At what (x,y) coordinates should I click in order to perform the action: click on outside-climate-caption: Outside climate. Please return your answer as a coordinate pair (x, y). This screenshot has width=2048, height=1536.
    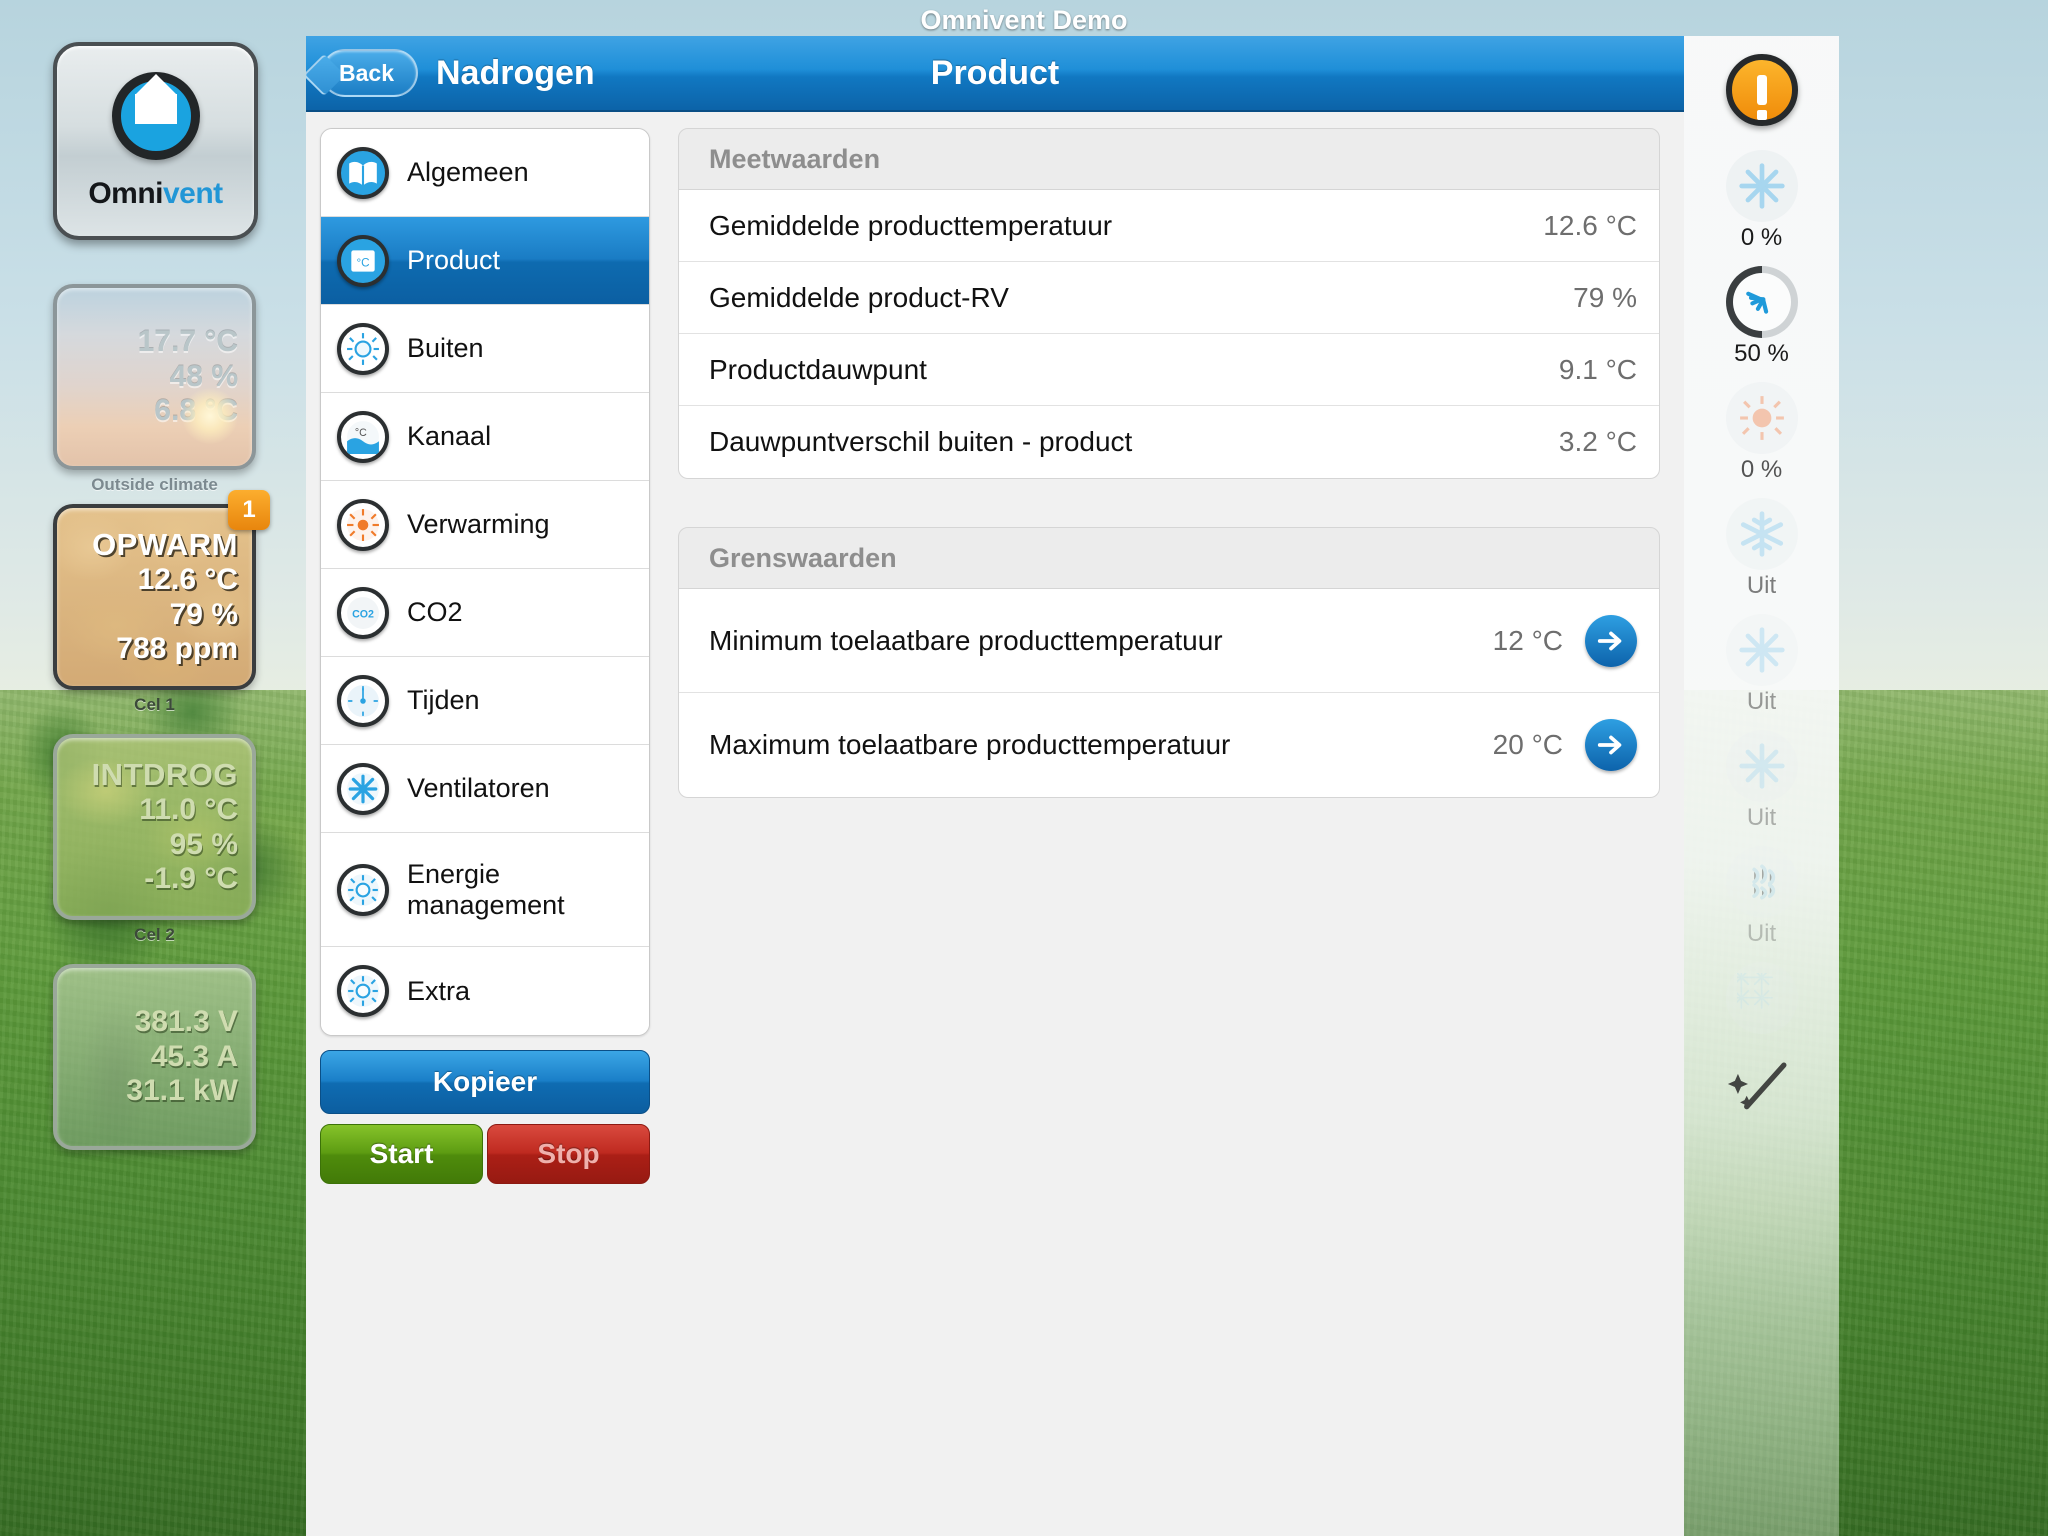
    Looking at the image, I should click on (154, 484).